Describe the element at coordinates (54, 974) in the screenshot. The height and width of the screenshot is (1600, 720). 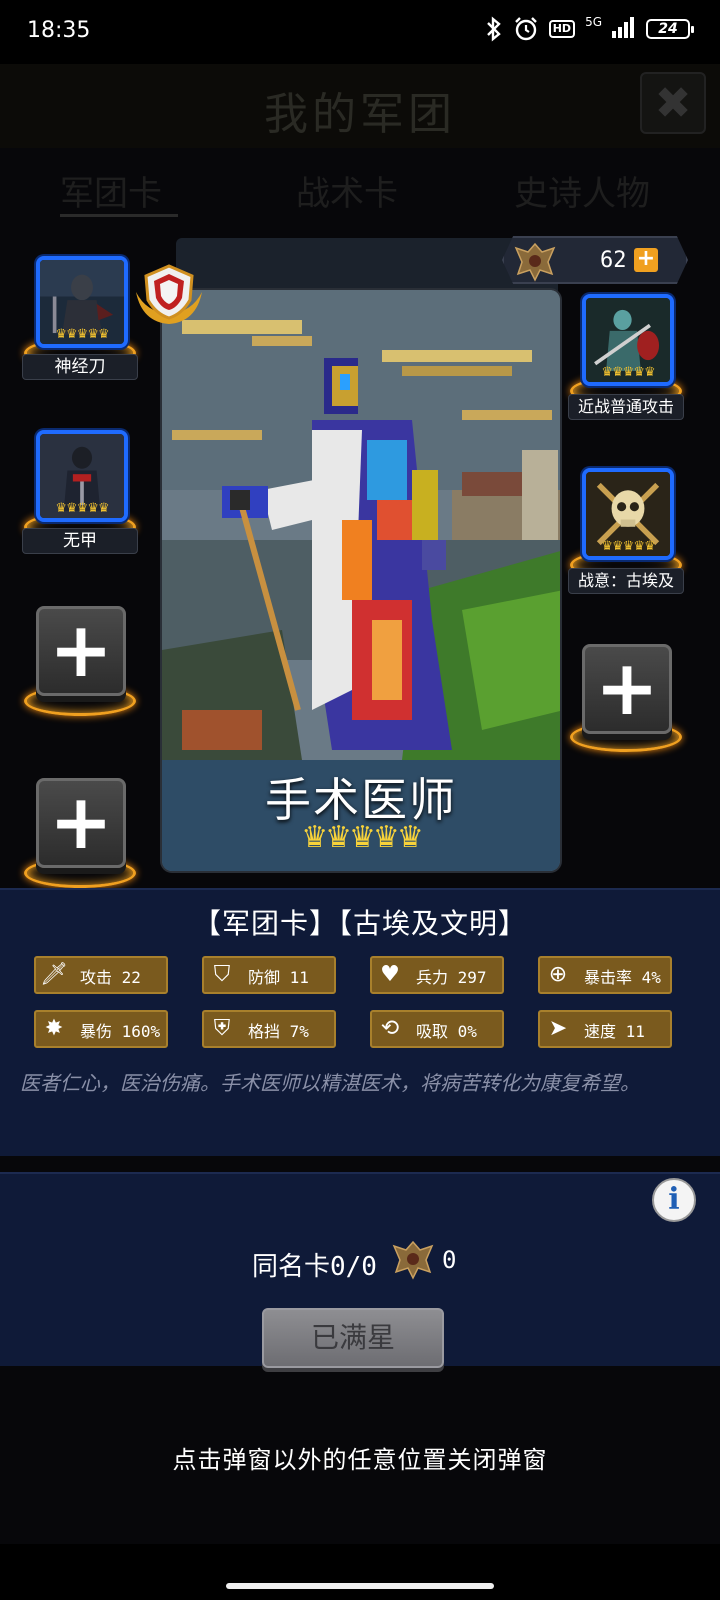
I see `sword-icon: 🗡` at that location.